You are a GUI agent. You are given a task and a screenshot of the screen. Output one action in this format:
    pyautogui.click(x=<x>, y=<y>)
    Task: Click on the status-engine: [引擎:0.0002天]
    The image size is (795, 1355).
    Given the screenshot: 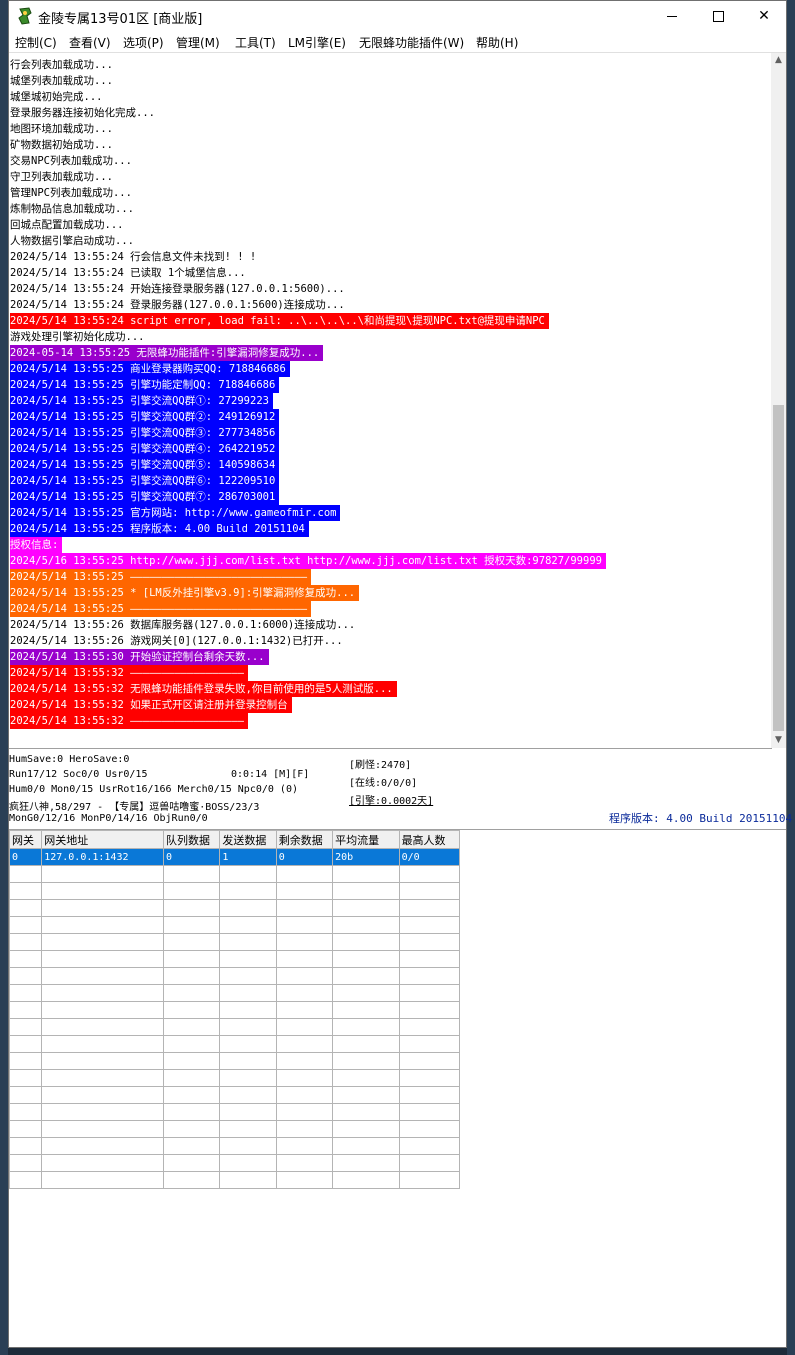 What is the action you would take?
    pyautogui.click(x=391, y=799)
    